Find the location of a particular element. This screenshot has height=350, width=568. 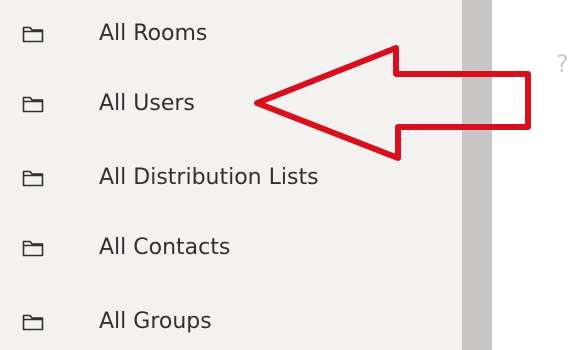

vertical-scrollbar is located at coordinates (477, 175).